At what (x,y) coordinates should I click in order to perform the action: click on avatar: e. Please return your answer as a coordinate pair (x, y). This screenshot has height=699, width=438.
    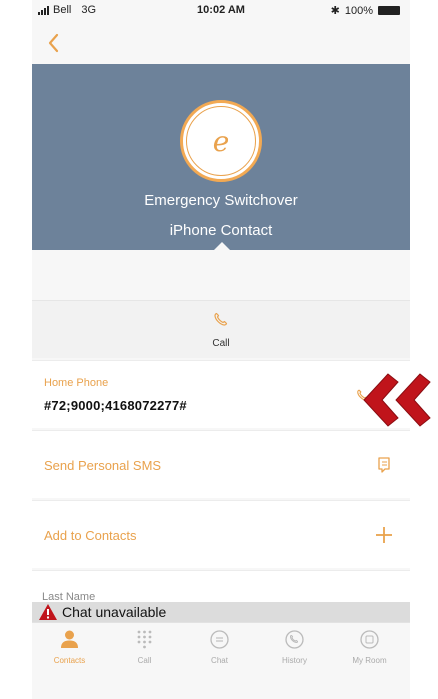
    Looking at the image, I should click on (221, 141).